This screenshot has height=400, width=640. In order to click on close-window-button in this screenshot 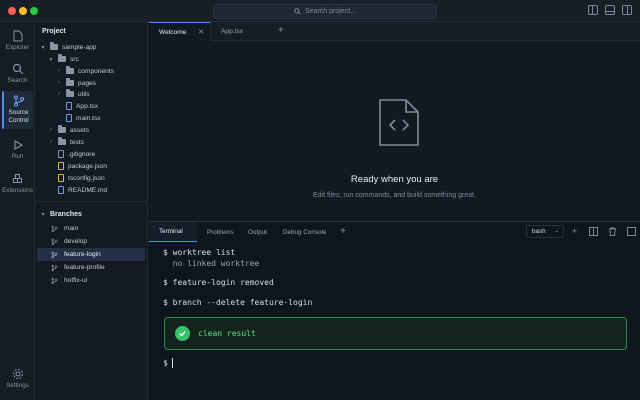, I will do `click(12, 11)`.